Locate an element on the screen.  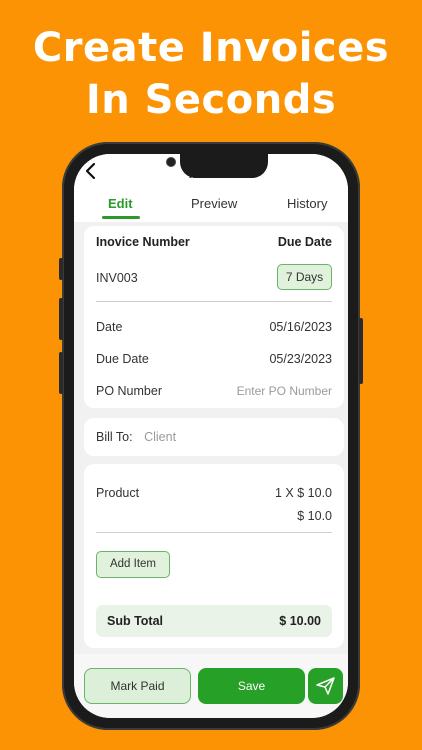
due-date-header-label: Due Date is located at coordinates (304, 242).